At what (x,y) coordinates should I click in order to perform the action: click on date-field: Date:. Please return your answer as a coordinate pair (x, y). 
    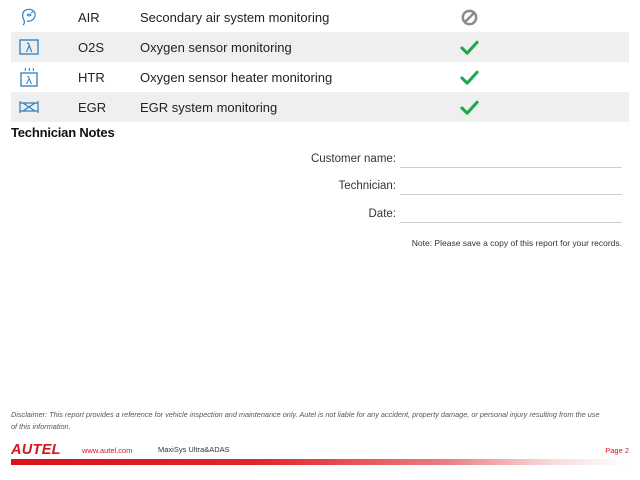
    Looking at the image, I should click on (457, 216).